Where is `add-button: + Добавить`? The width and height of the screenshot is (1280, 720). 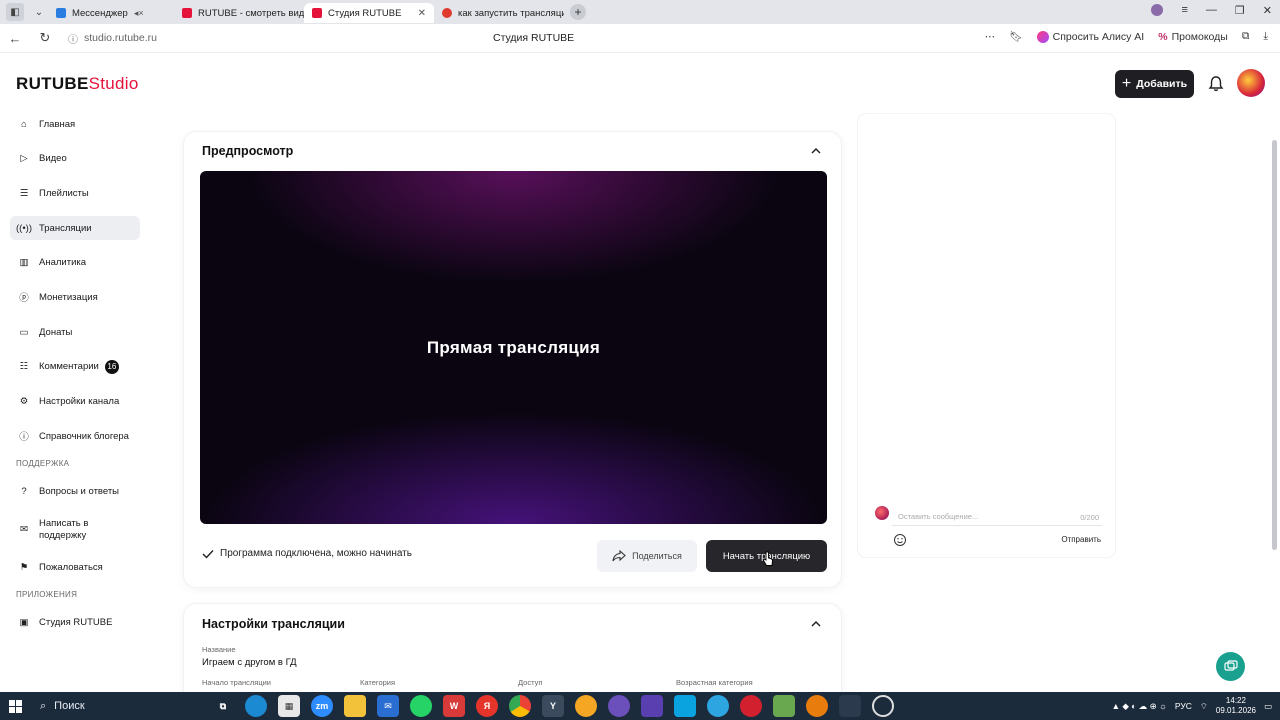
add-button: + Добавить is located at coordinates (1154, 84).